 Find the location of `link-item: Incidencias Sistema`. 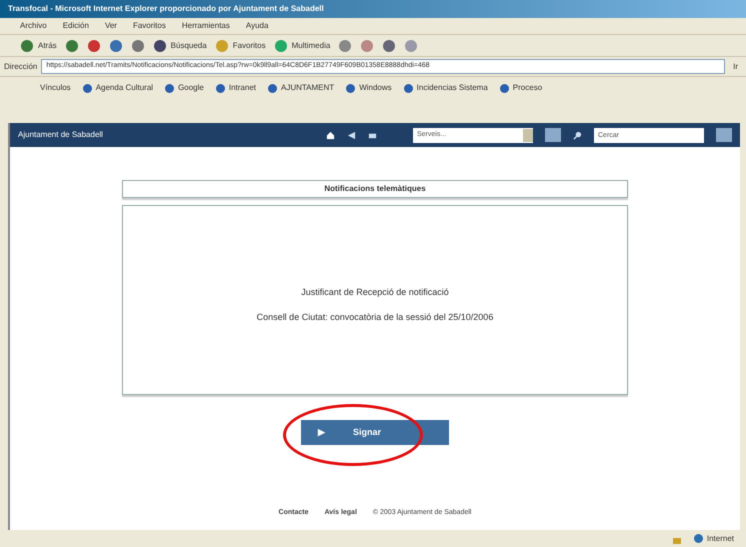

link-item: Incidencias Sistema is located at coordinates (446, 88).